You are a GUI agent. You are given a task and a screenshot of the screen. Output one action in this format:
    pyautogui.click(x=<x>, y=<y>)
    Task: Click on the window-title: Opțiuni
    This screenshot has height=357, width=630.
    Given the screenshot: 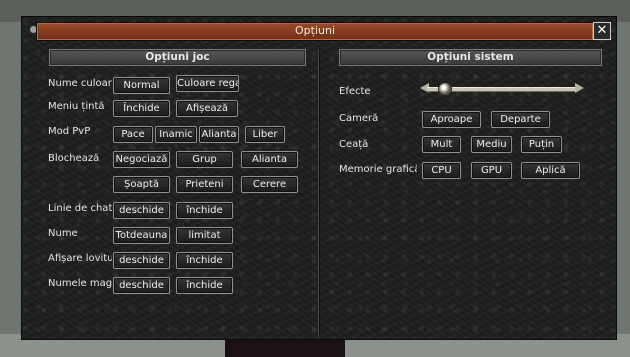 What is the action you would take?
    pyautogui.click(x=314, y=30)
    